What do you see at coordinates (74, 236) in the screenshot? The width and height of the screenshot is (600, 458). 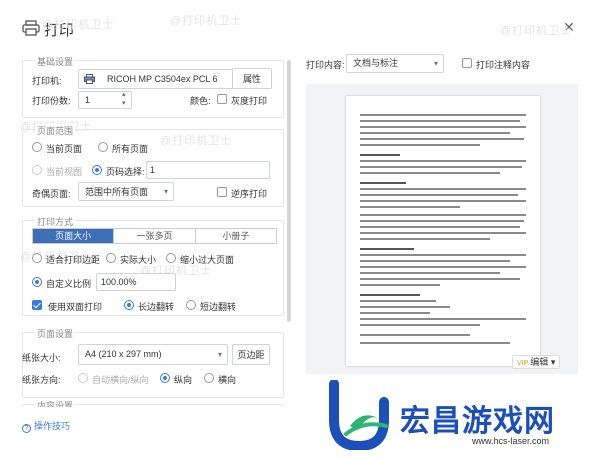 I see `tab-page-size: 页面大小` at bounding box center [74, 236].